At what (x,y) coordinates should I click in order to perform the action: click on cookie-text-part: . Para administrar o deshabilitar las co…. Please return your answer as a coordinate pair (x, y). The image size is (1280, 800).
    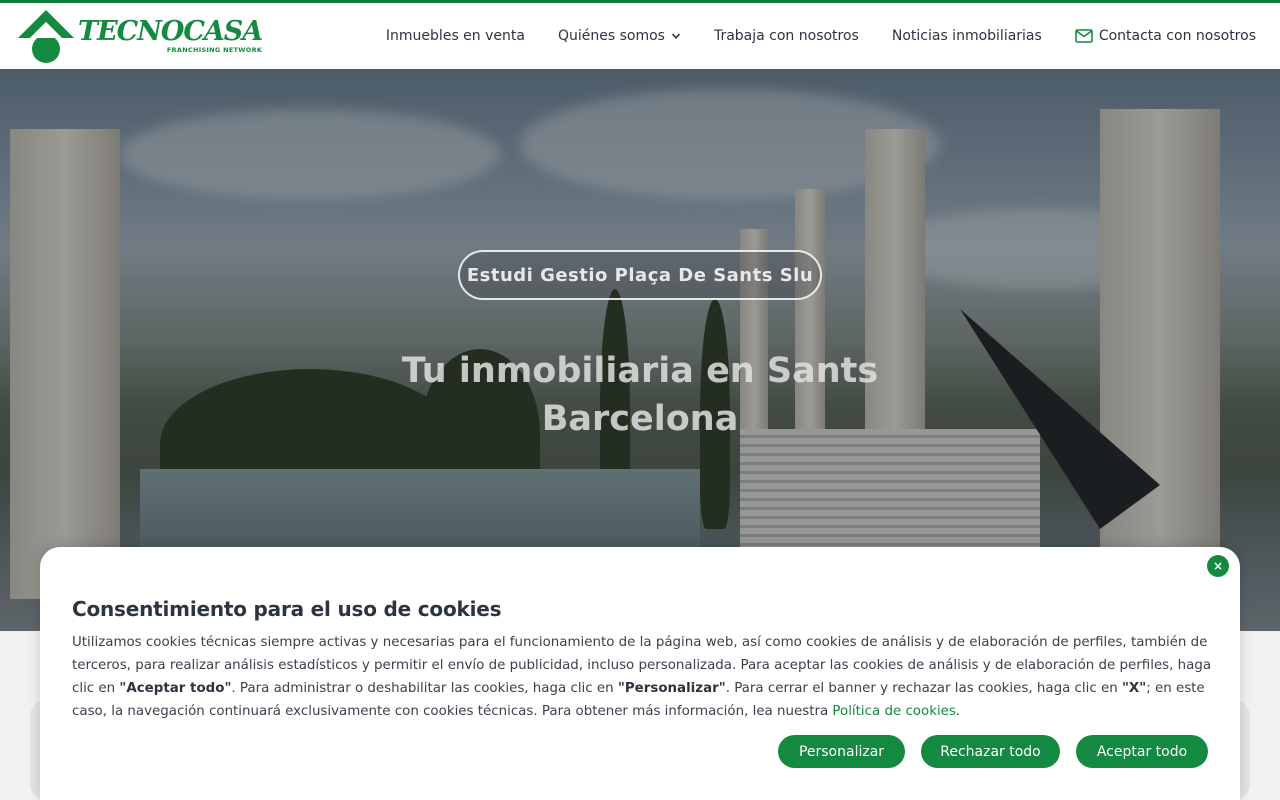
    Looking at the image, I should click on (424, 688).